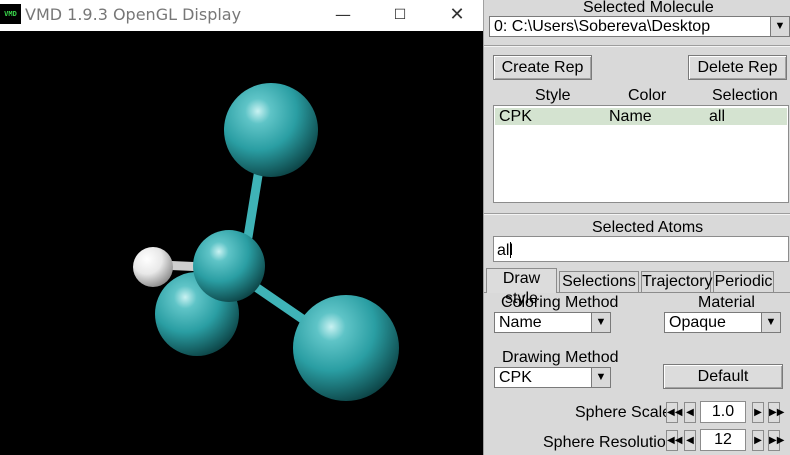 The width and height of the screenshot is (790, 455). I want to click on tab-selections: Selections, so click(599, 282).